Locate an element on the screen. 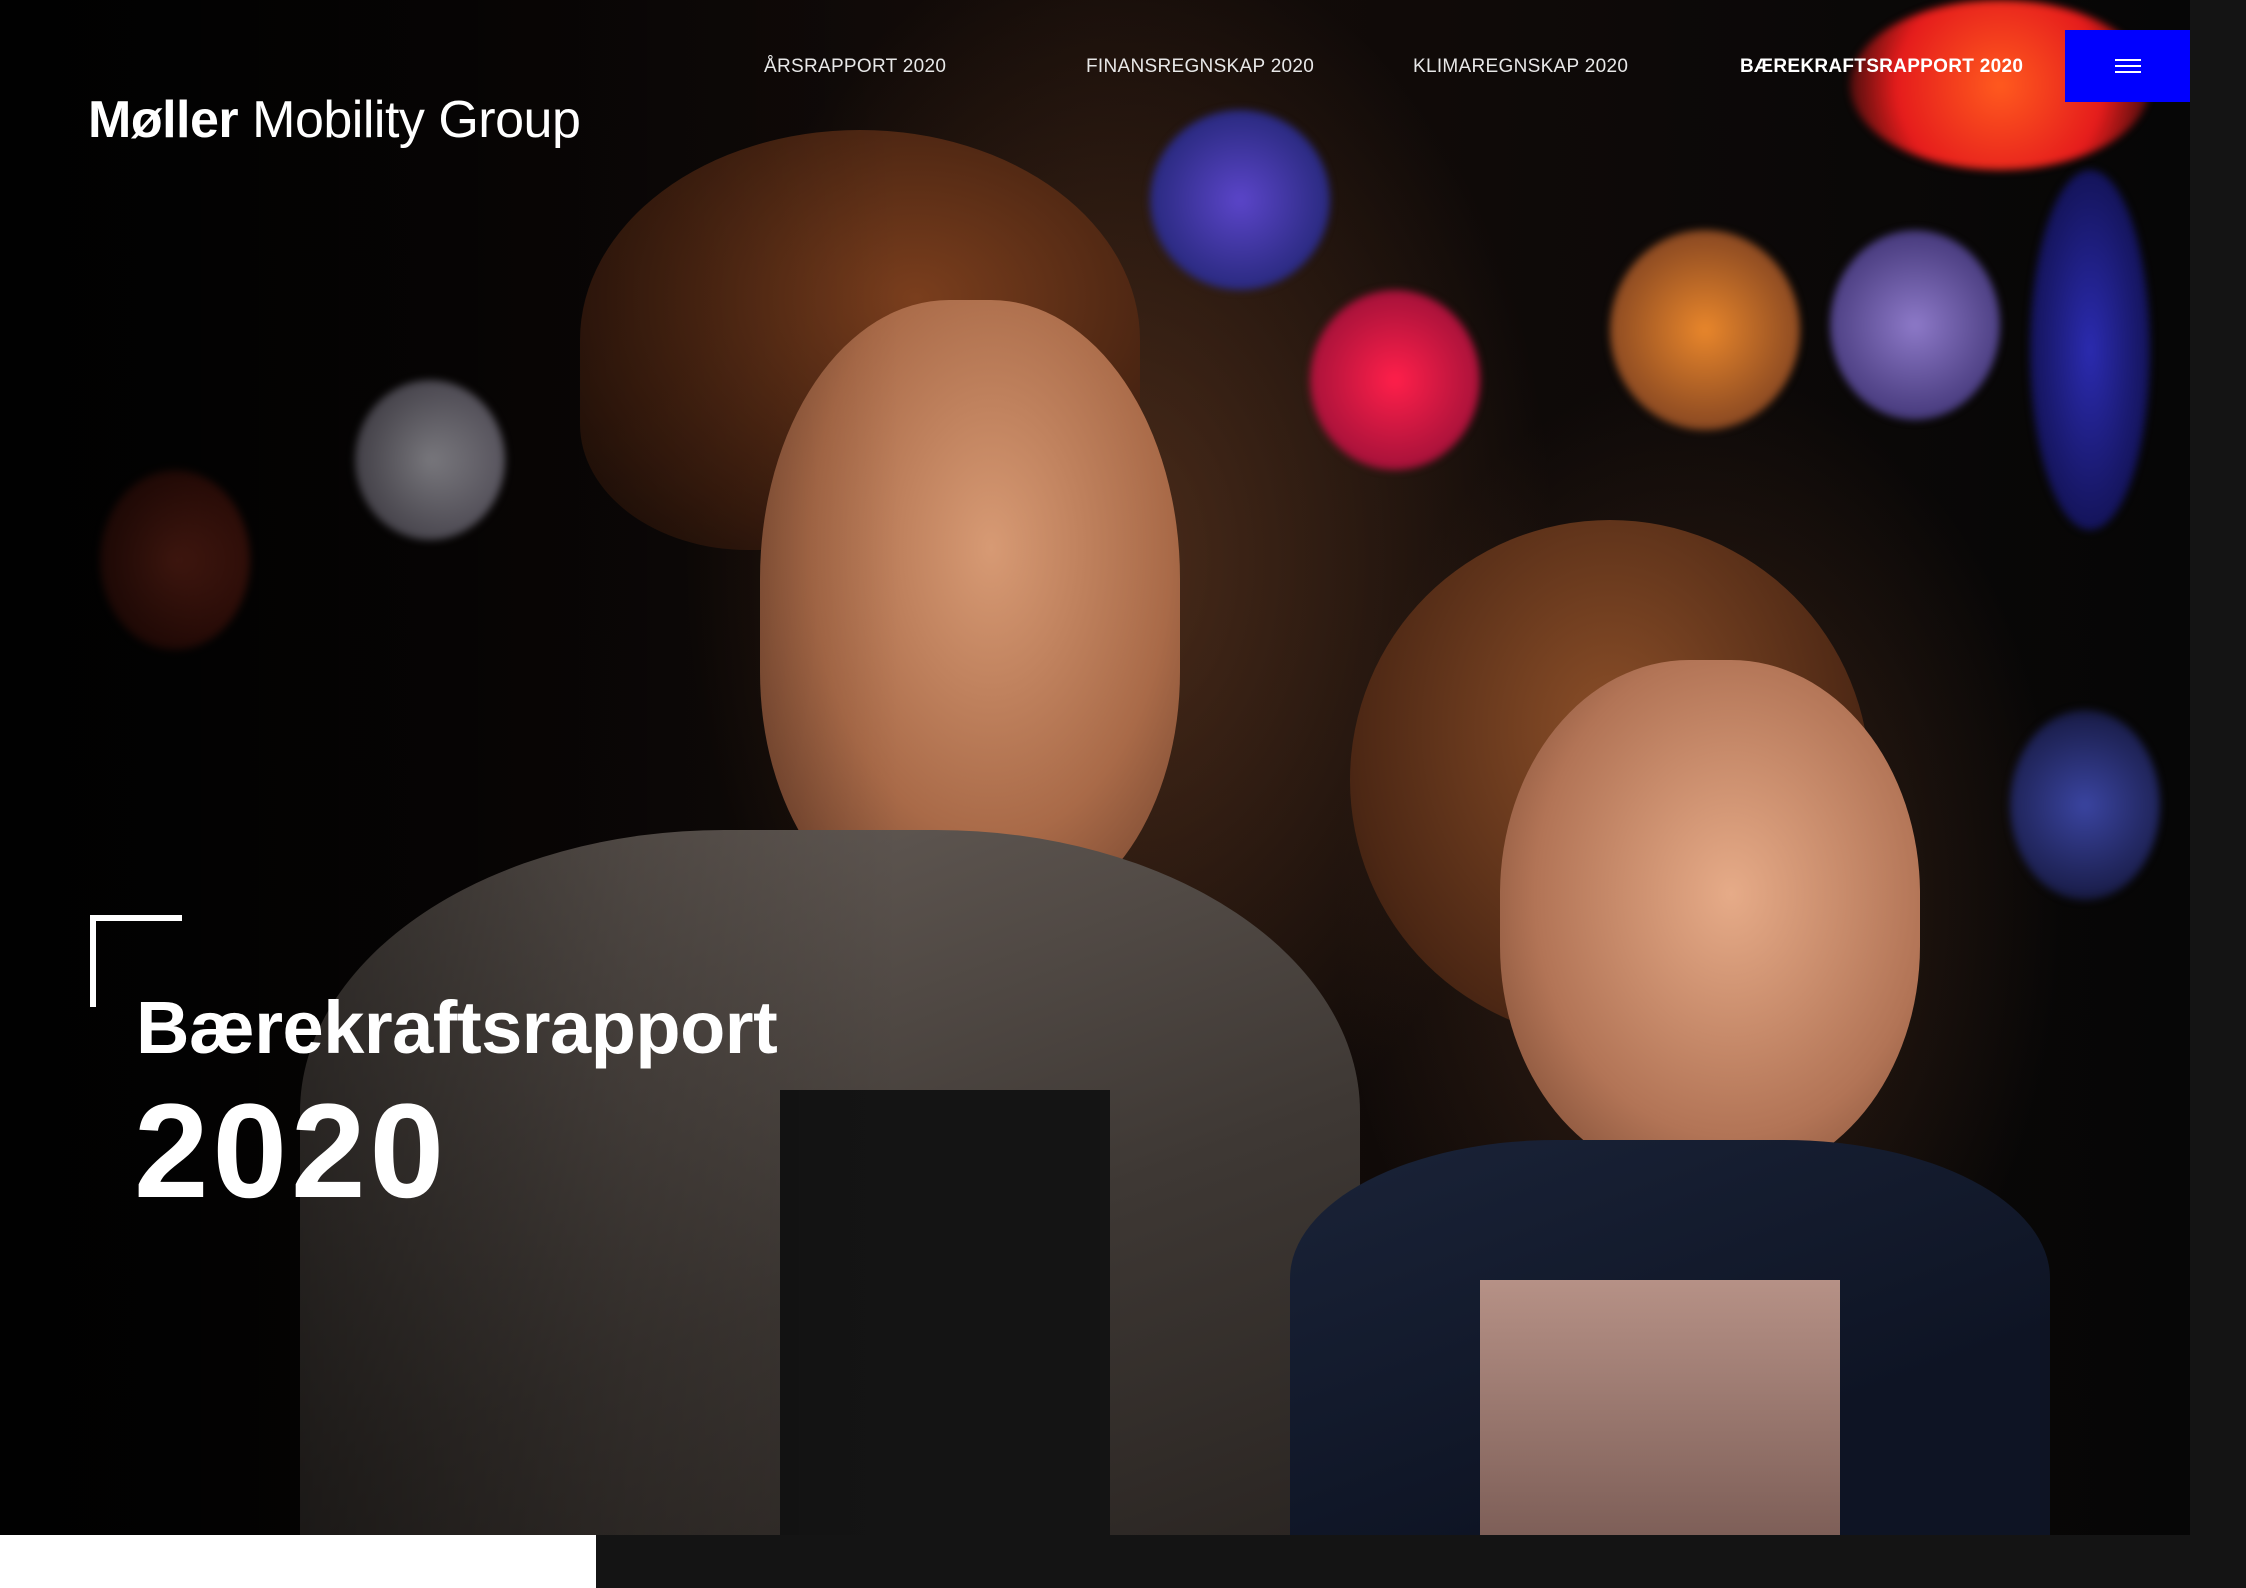  page-title: Bærekraftsrapport is located at coordinates (457, 1027).